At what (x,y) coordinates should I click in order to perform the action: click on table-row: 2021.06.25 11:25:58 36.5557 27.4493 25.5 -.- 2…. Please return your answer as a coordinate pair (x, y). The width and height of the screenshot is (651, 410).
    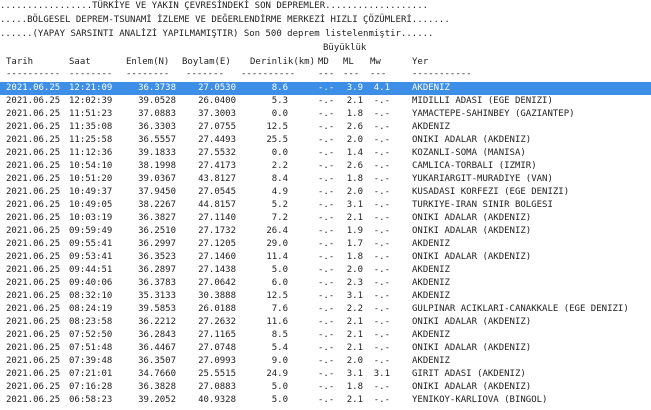
    Looking at the image, I should click on (325, 140).